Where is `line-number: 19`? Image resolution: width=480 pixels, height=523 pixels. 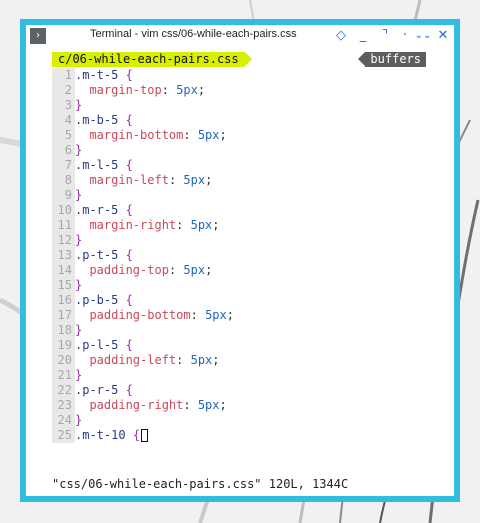 line-number: 19 is located at coordinates (63, 345).